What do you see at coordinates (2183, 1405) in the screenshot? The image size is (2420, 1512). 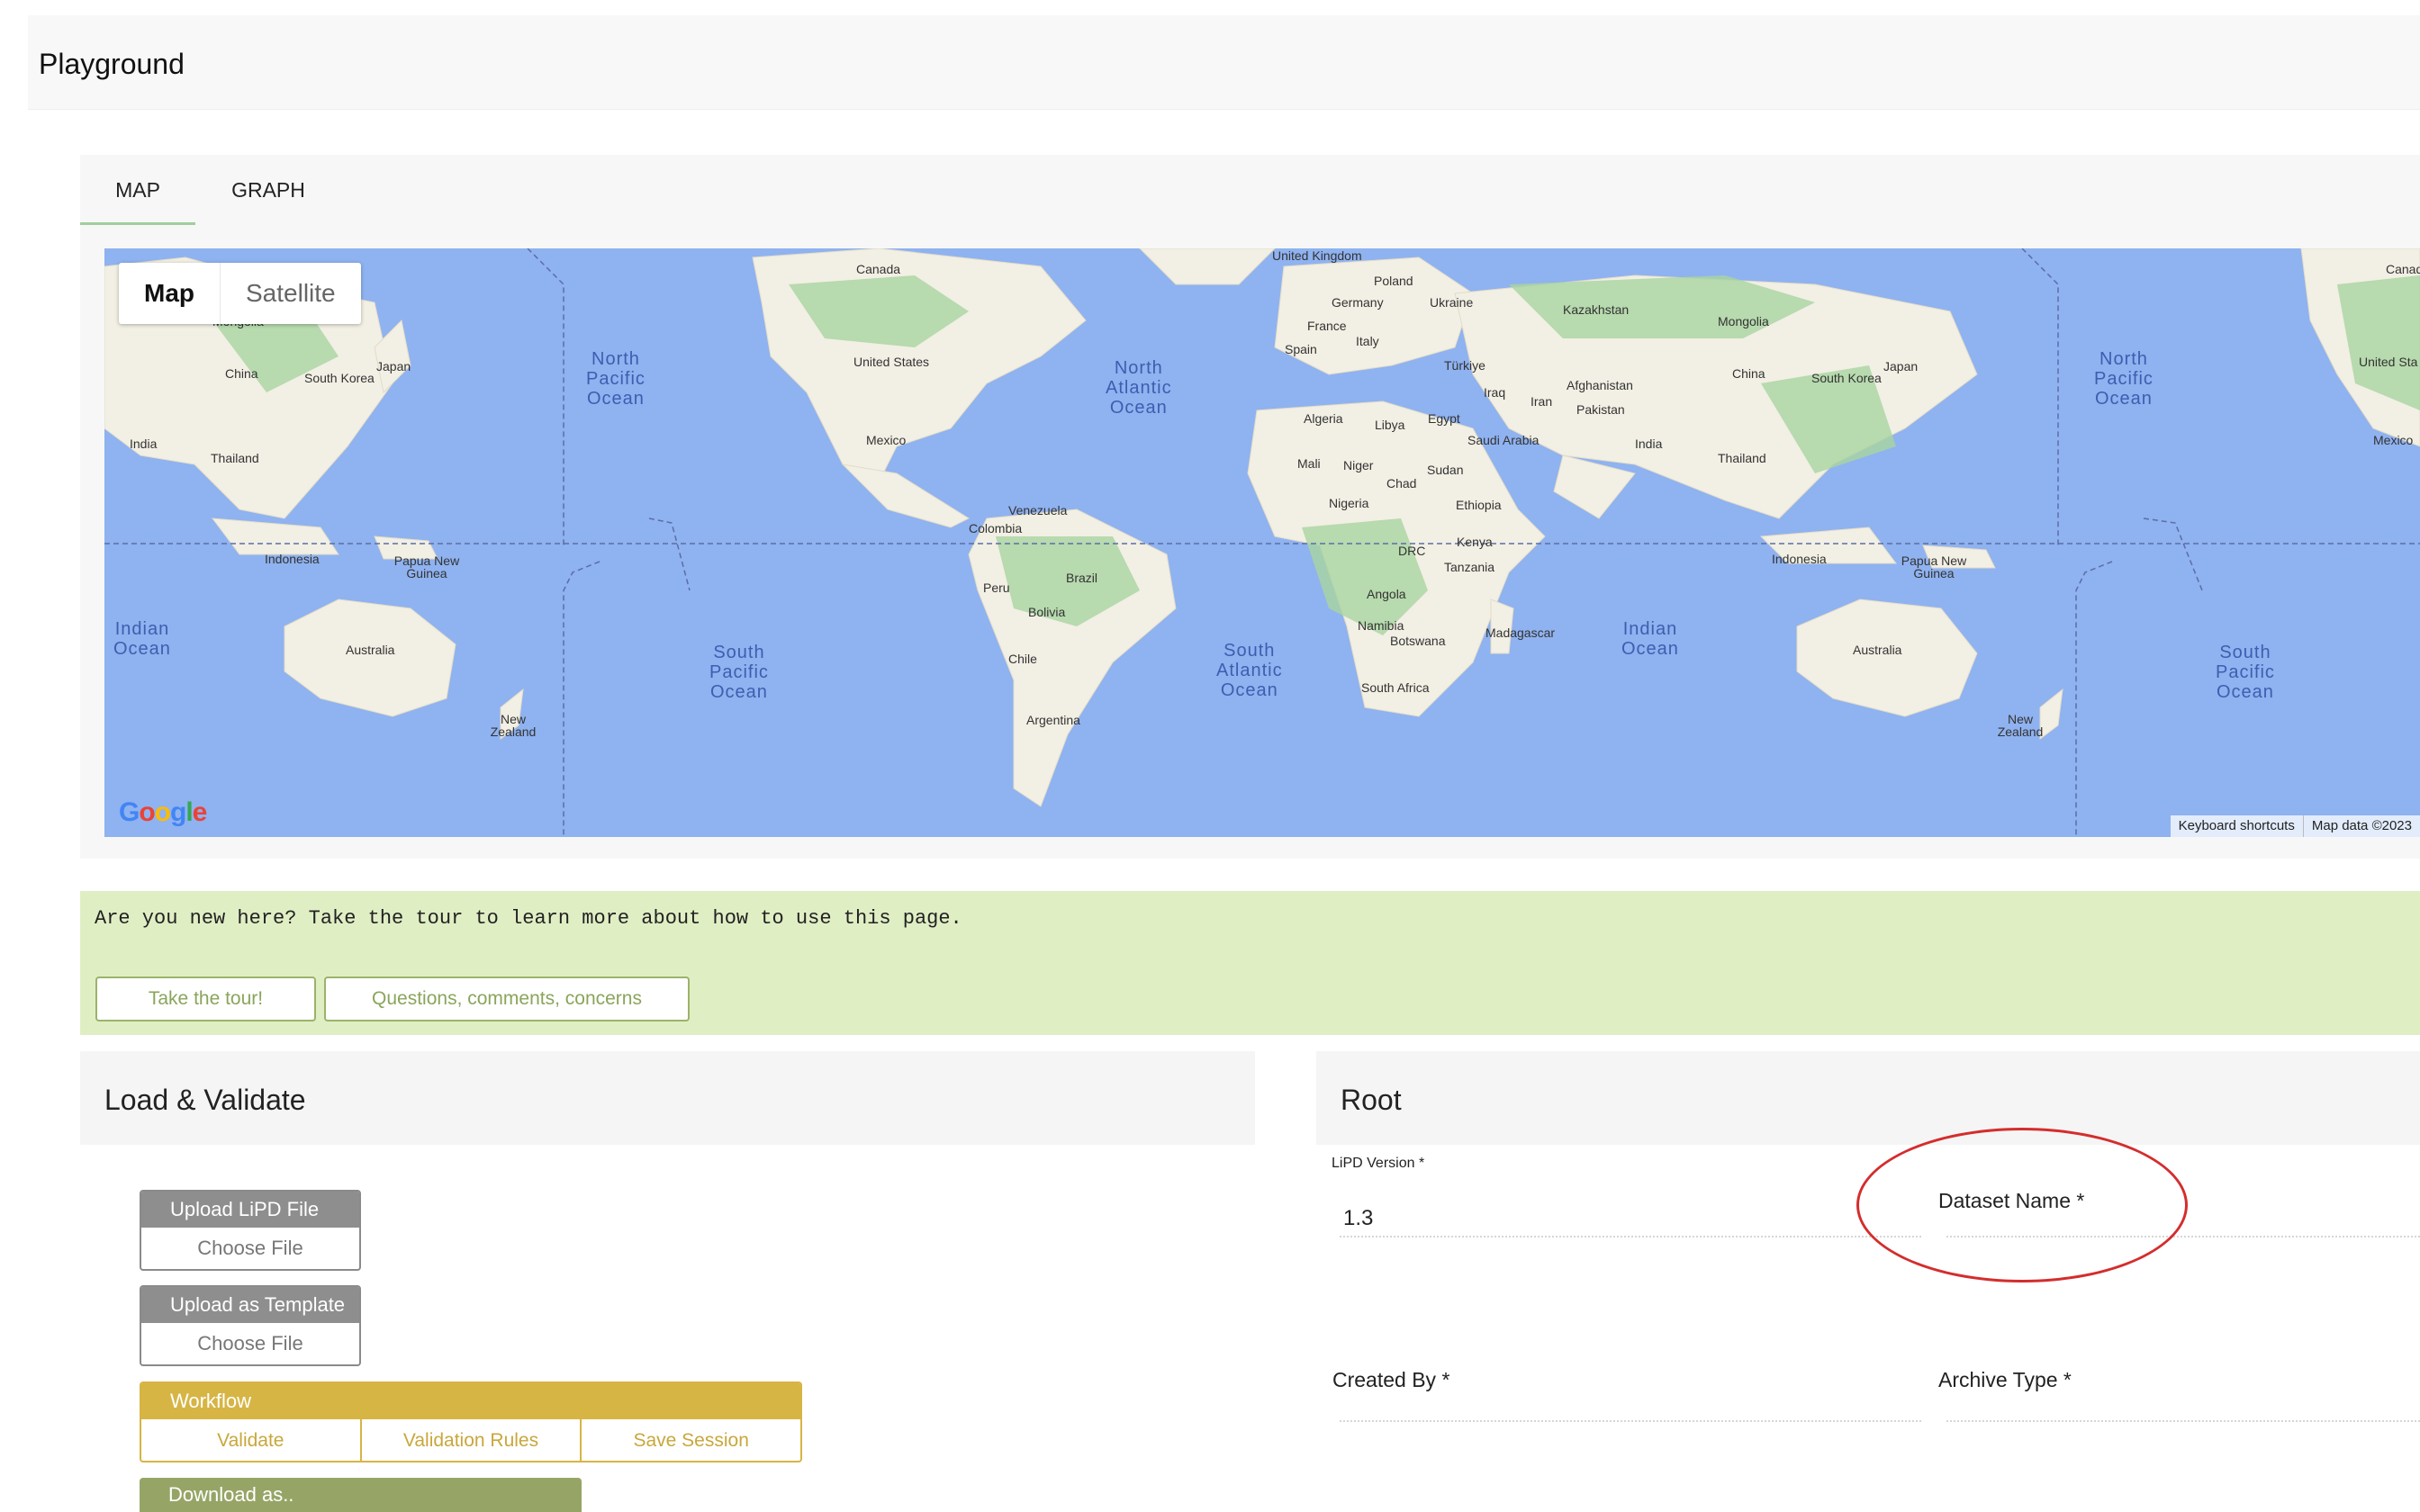 I see `archive-type-input` at bounding box center [2183, 1405].